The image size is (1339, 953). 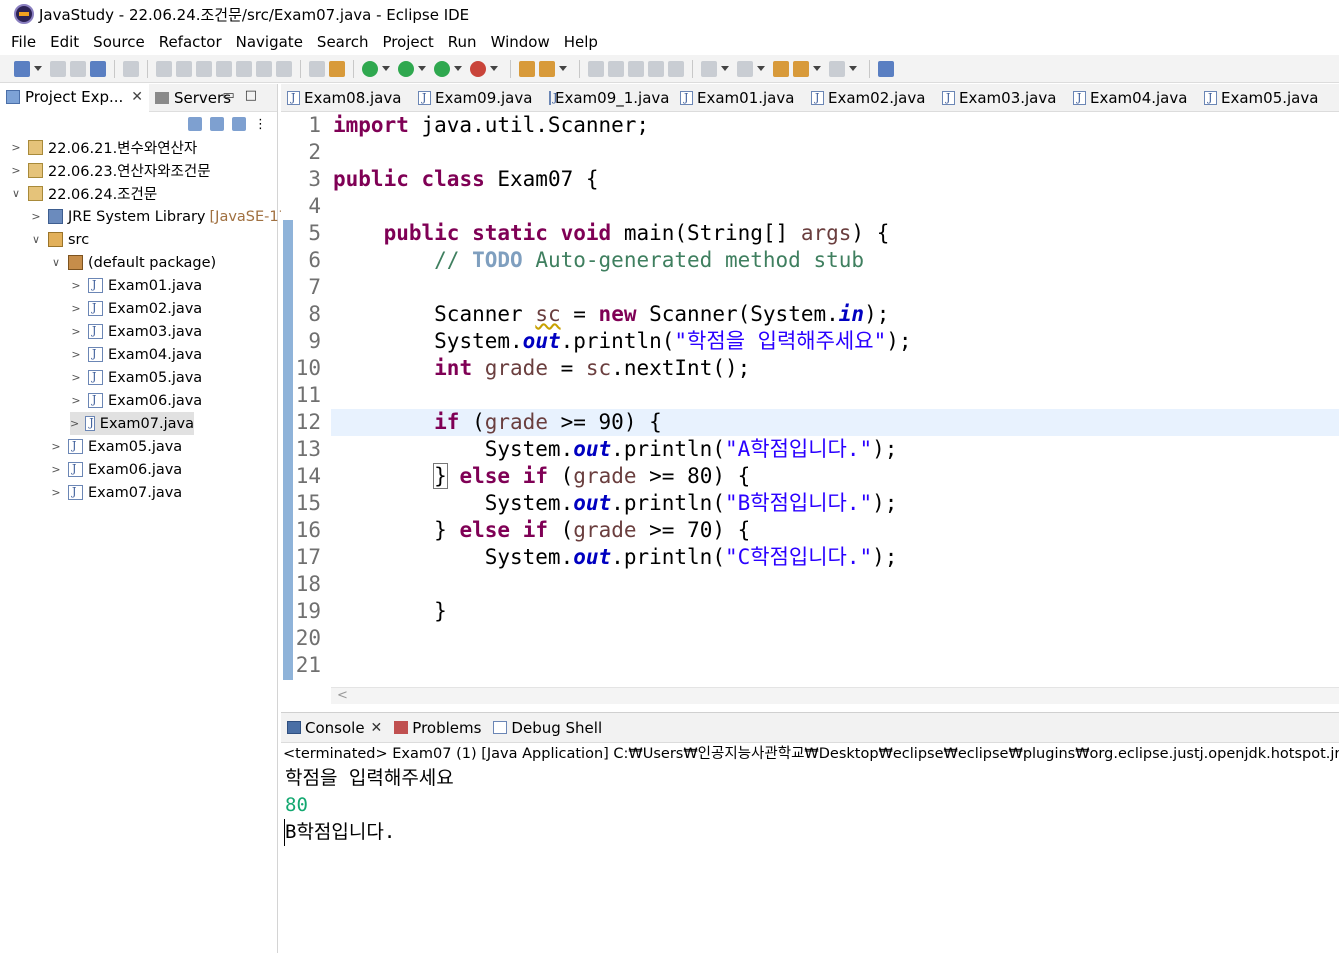 What do you see at coordinates (811, 832) in the screenshot?
I see `console-output-line: B학점입니다.` at bounding box center [811, 832].